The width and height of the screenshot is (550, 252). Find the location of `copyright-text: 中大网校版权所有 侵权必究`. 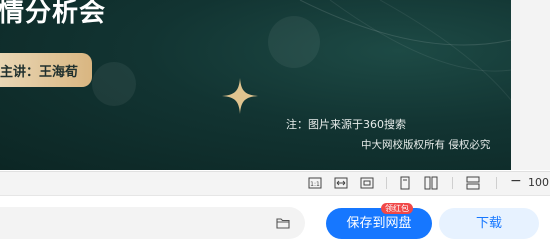

copyright-text: 中大网校版权所有 侵权必究 is located at coordinates (426, 145).